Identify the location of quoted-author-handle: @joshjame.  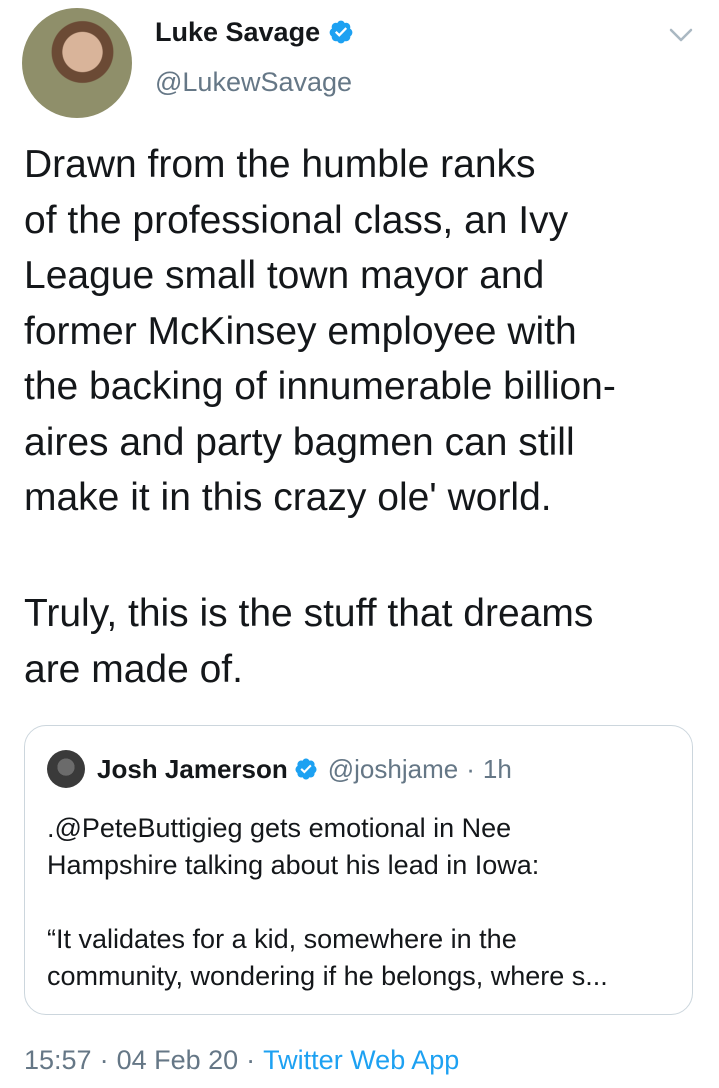
(393, 768).